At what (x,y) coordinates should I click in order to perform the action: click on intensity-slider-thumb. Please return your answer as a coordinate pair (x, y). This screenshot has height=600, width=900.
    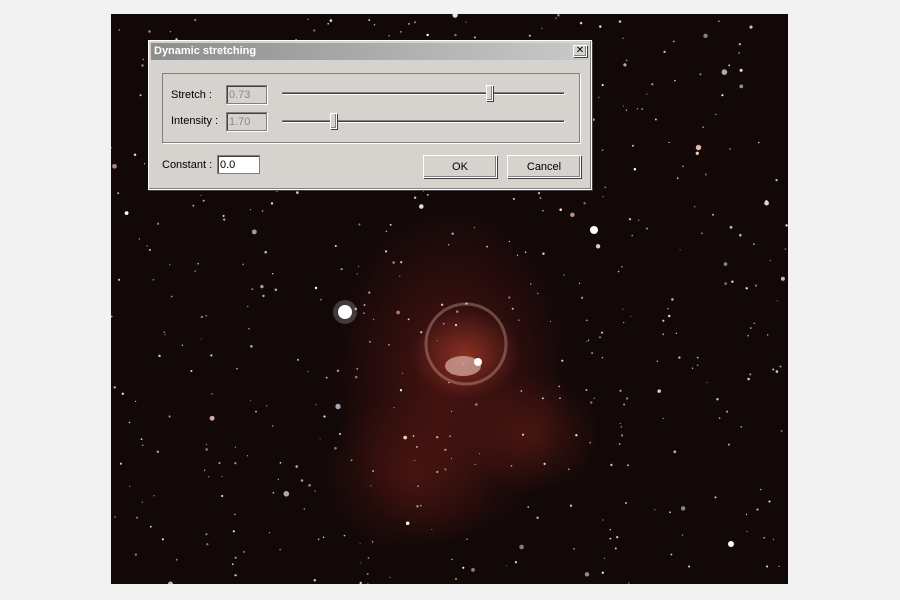
    Looking at the image, I should click on (333, 121).